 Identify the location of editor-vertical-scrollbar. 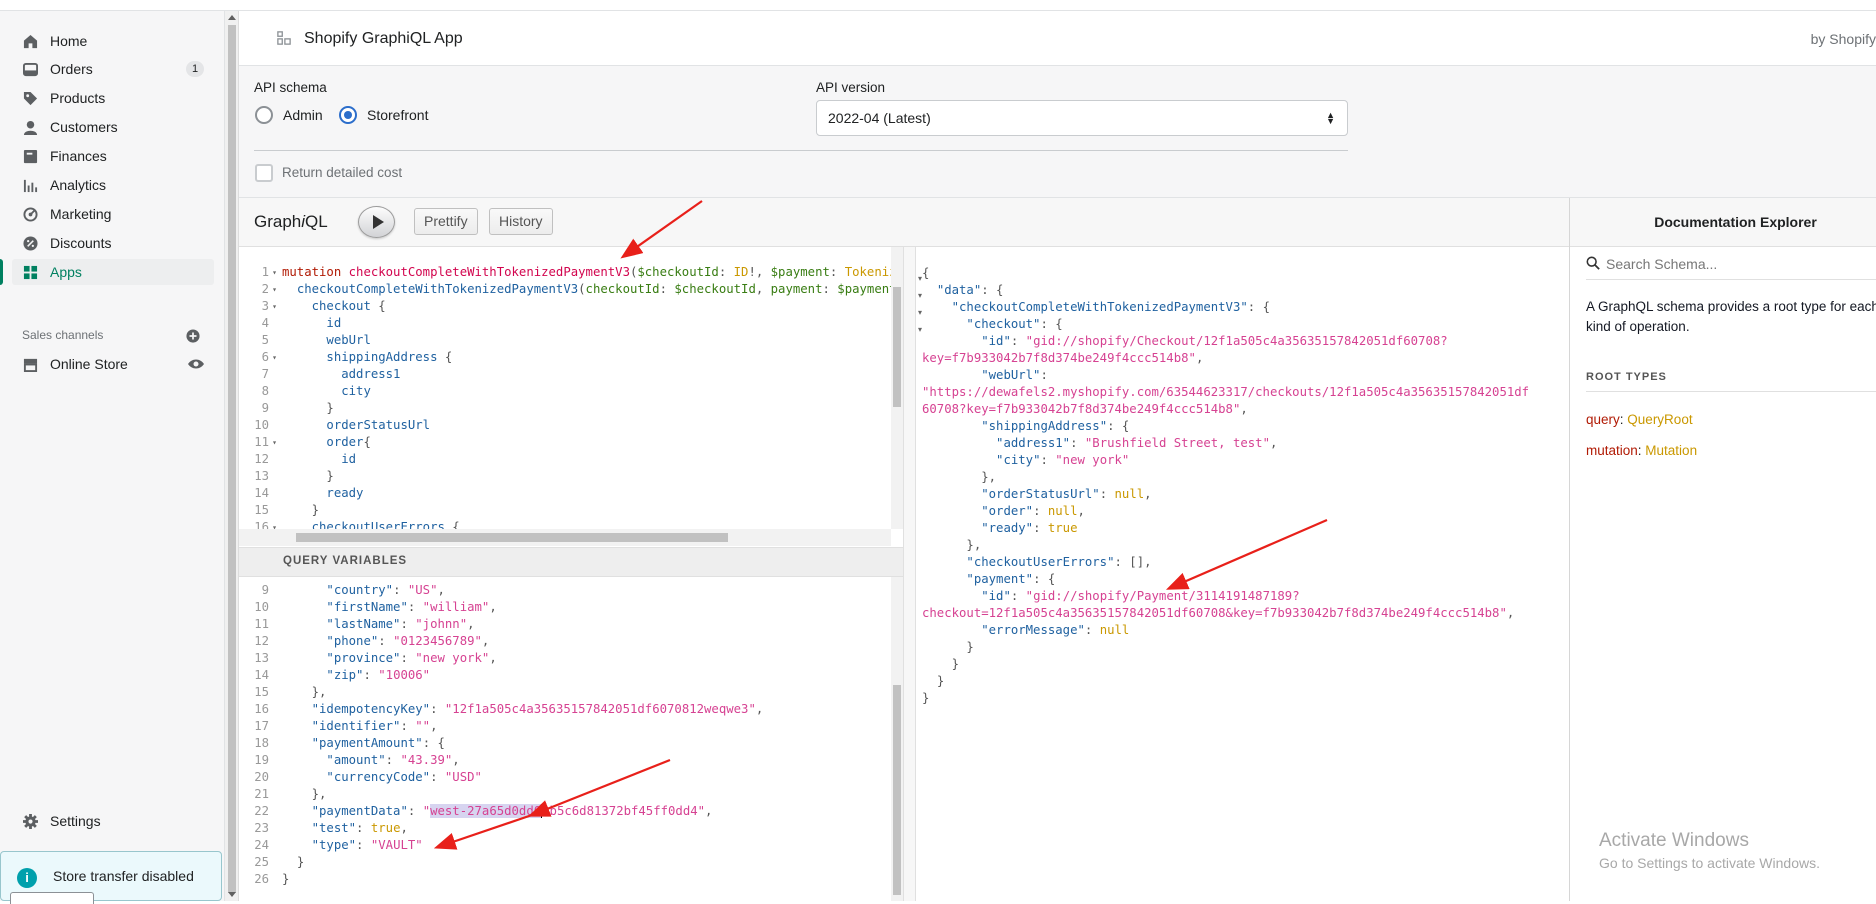
(897, 388).